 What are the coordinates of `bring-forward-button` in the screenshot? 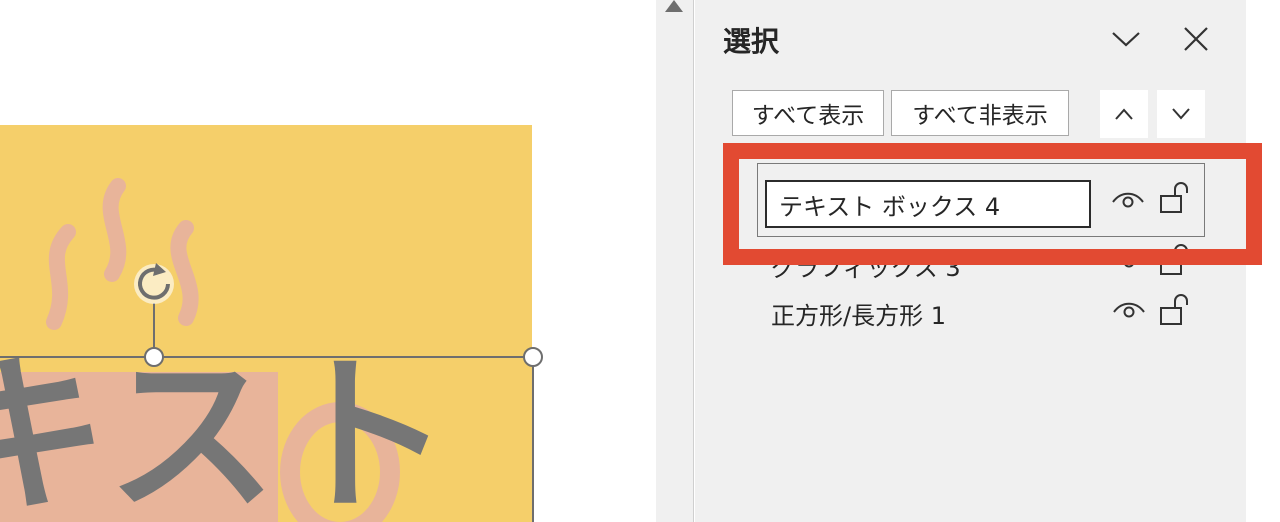 It's located at (1124, 114).